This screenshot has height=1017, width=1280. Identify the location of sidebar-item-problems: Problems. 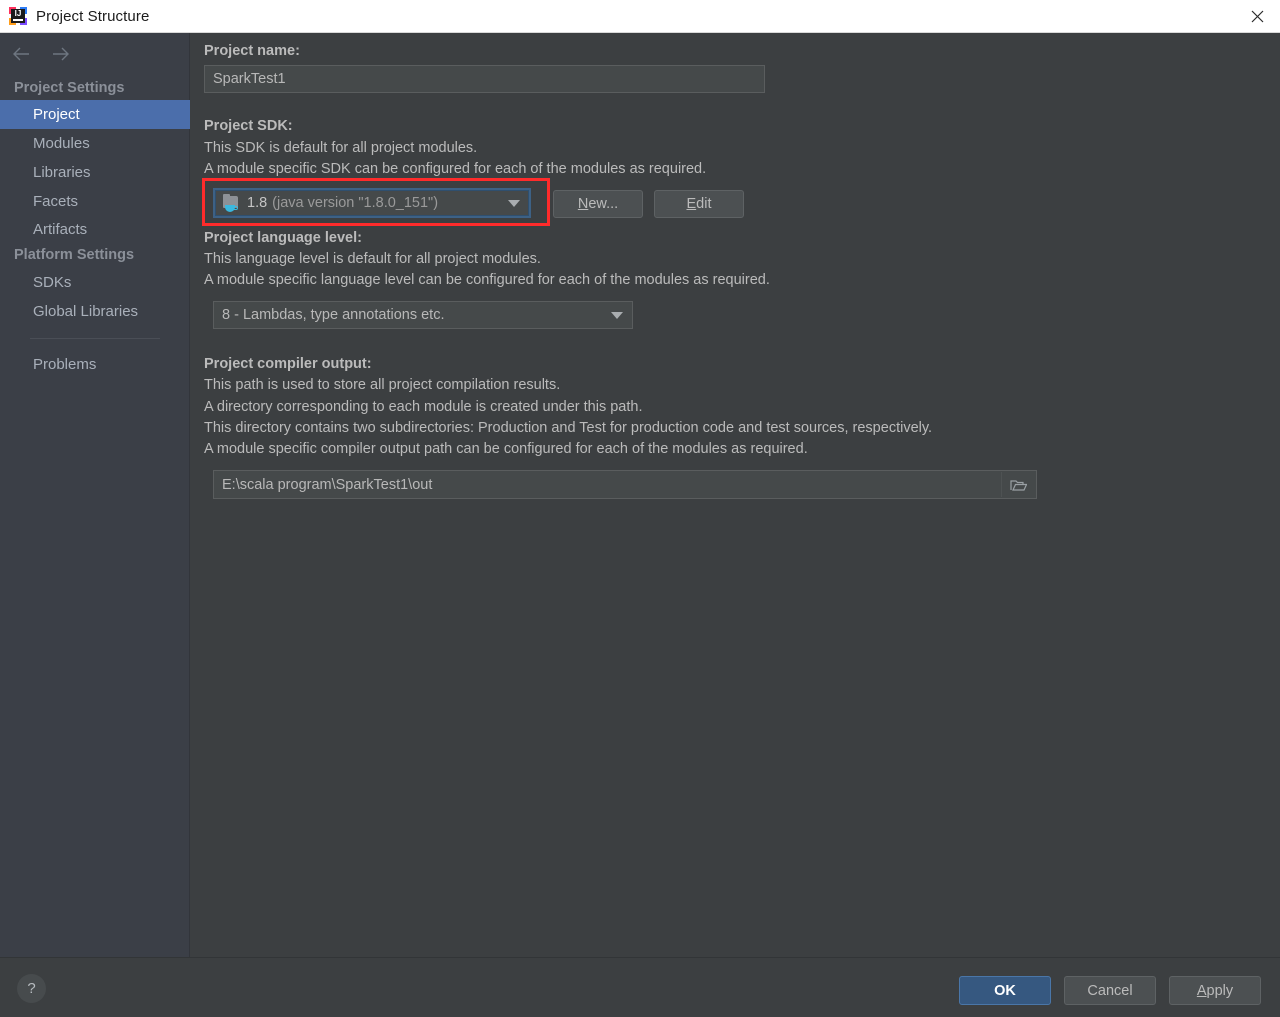
(95, 364).